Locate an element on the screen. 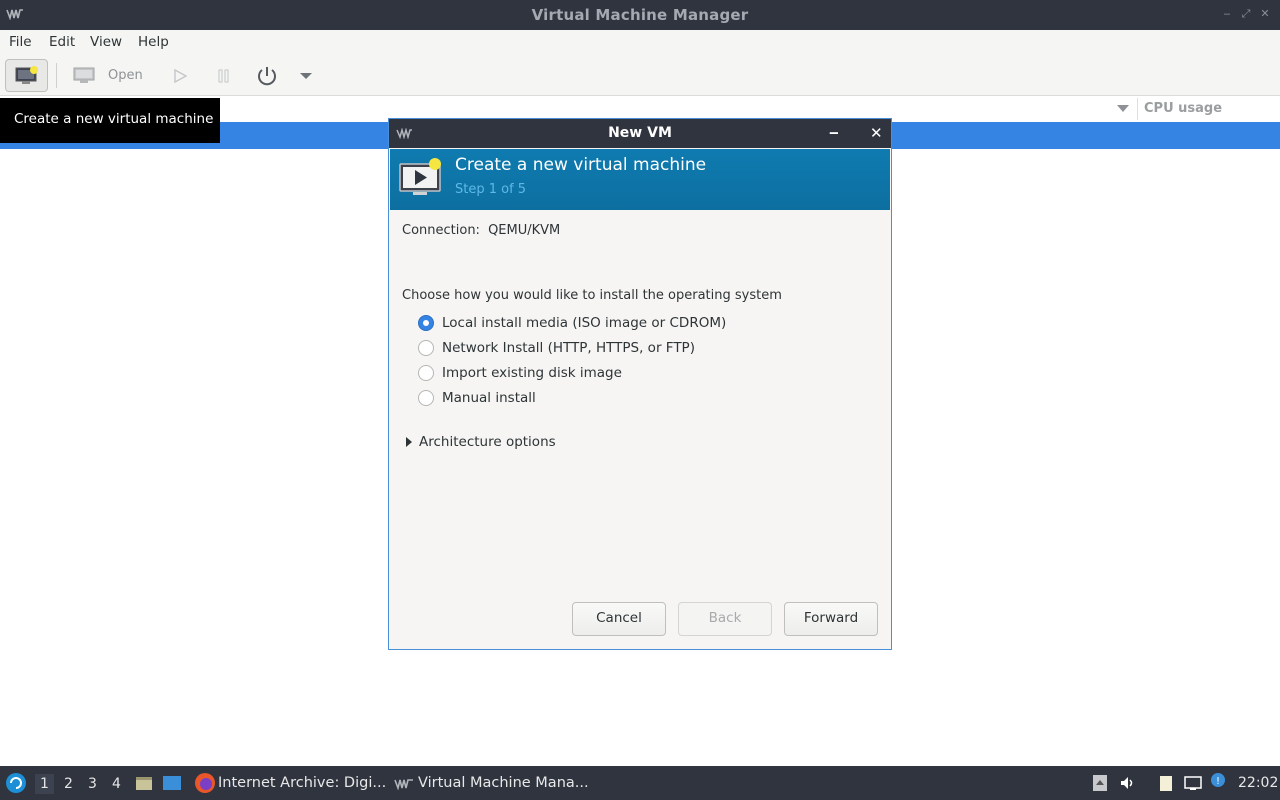 The width and height of the screenshot is (1280, 800). desktop-icon is located at coordinates (172, 783).